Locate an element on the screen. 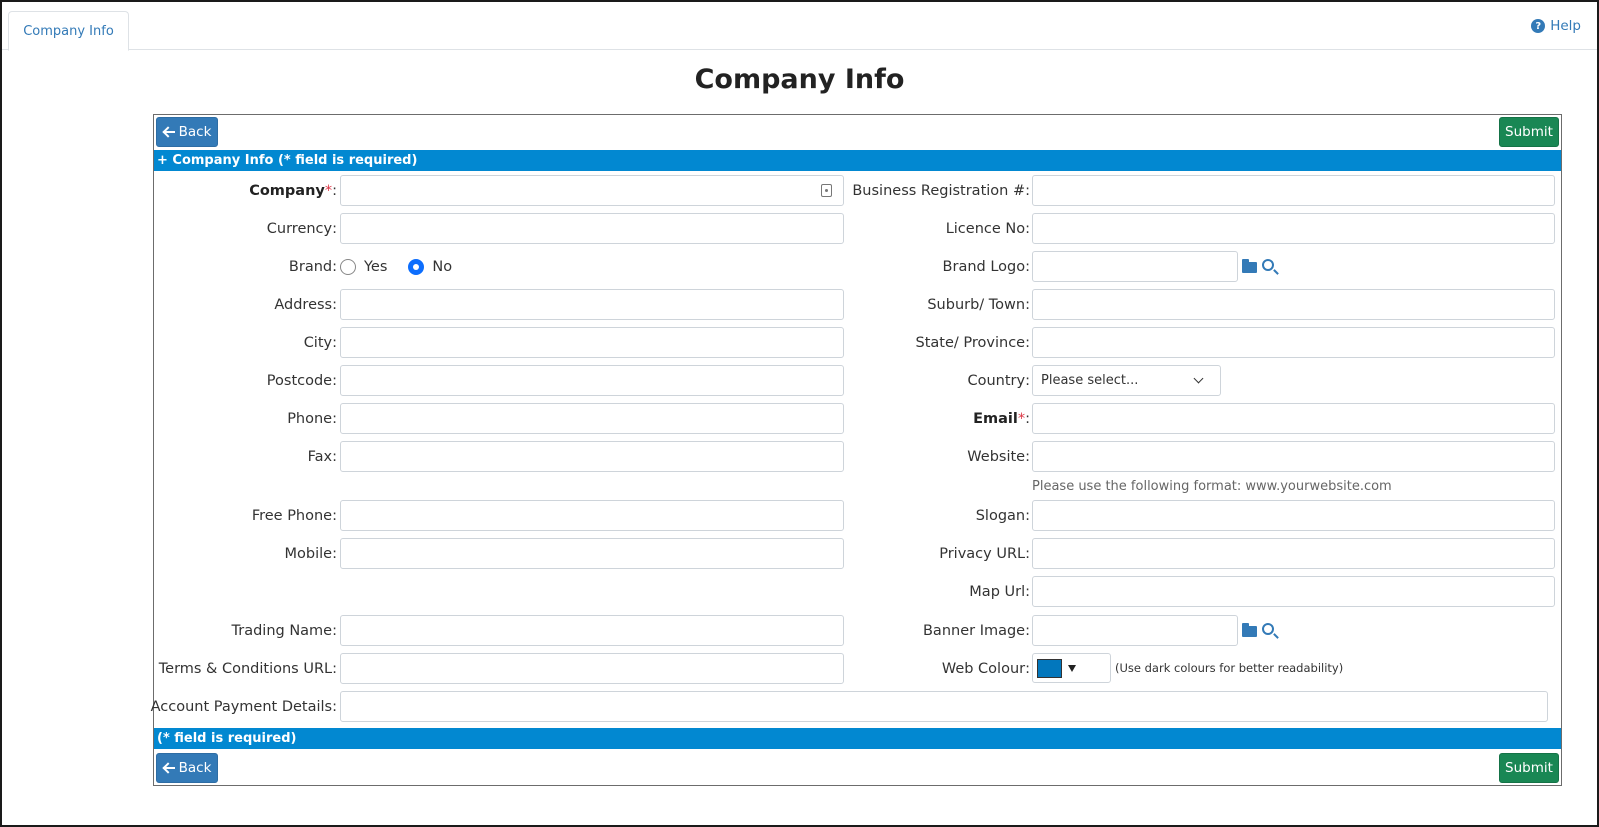 Image resolution: width=1599 pixels, height=827 pixels. chevron-down-icon is located at coordinates (1198, 378).